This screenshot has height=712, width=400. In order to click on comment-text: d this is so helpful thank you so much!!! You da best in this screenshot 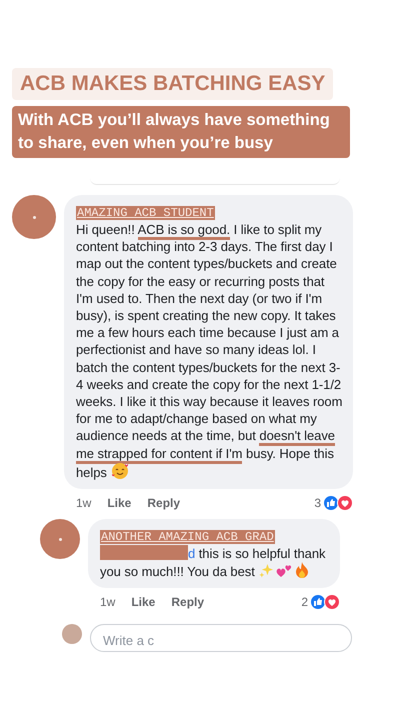, I will do `click(213, 562)`.